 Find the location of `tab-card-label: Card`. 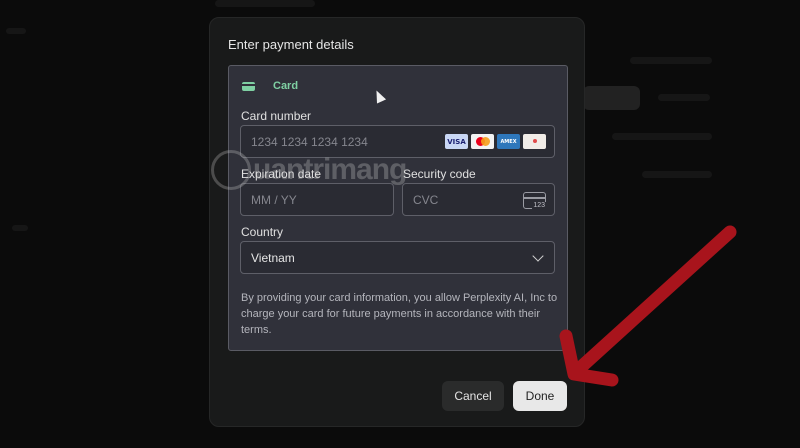

tab-card-label: Card is located at coordinates (286, 86).